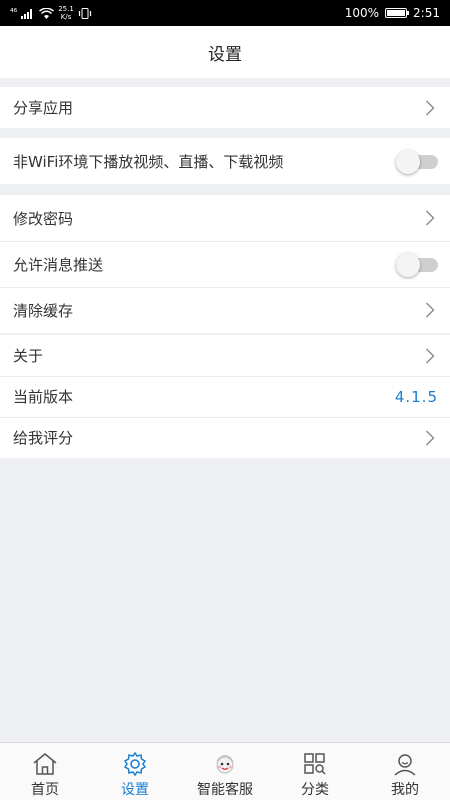  Describe the element at coordinates (362, 13) in the screenshot. I see `battery-percent: 100%` at that location.